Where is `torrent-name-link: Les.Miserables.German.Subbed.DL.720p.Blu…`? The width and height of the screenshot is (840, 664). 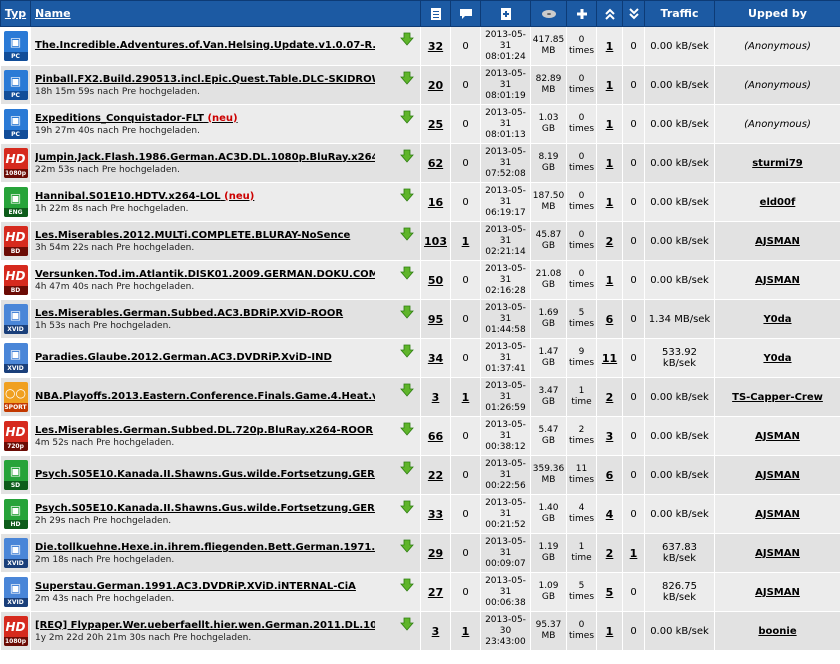
torrent-name-link: Les.Miserables.German.Subbed.DL.720p.Blu… is located at coordinates (205, 430).